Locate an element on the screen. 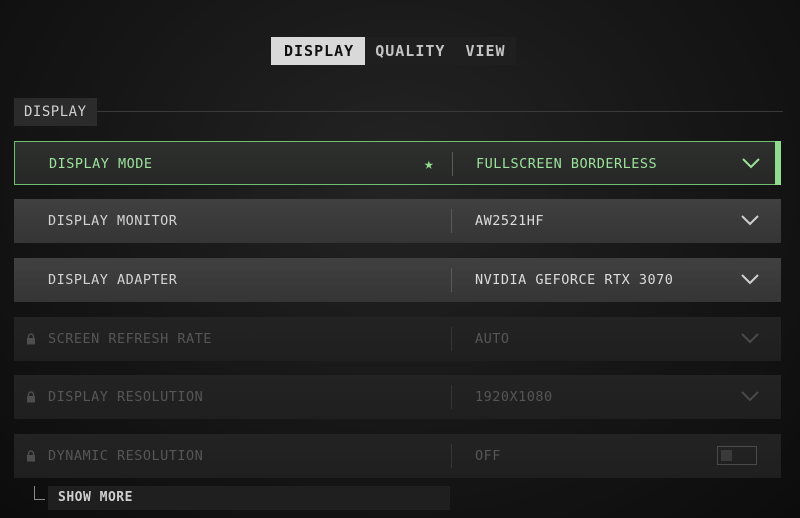  tab-quality: QUALITY is located at coordinates (410, 51).